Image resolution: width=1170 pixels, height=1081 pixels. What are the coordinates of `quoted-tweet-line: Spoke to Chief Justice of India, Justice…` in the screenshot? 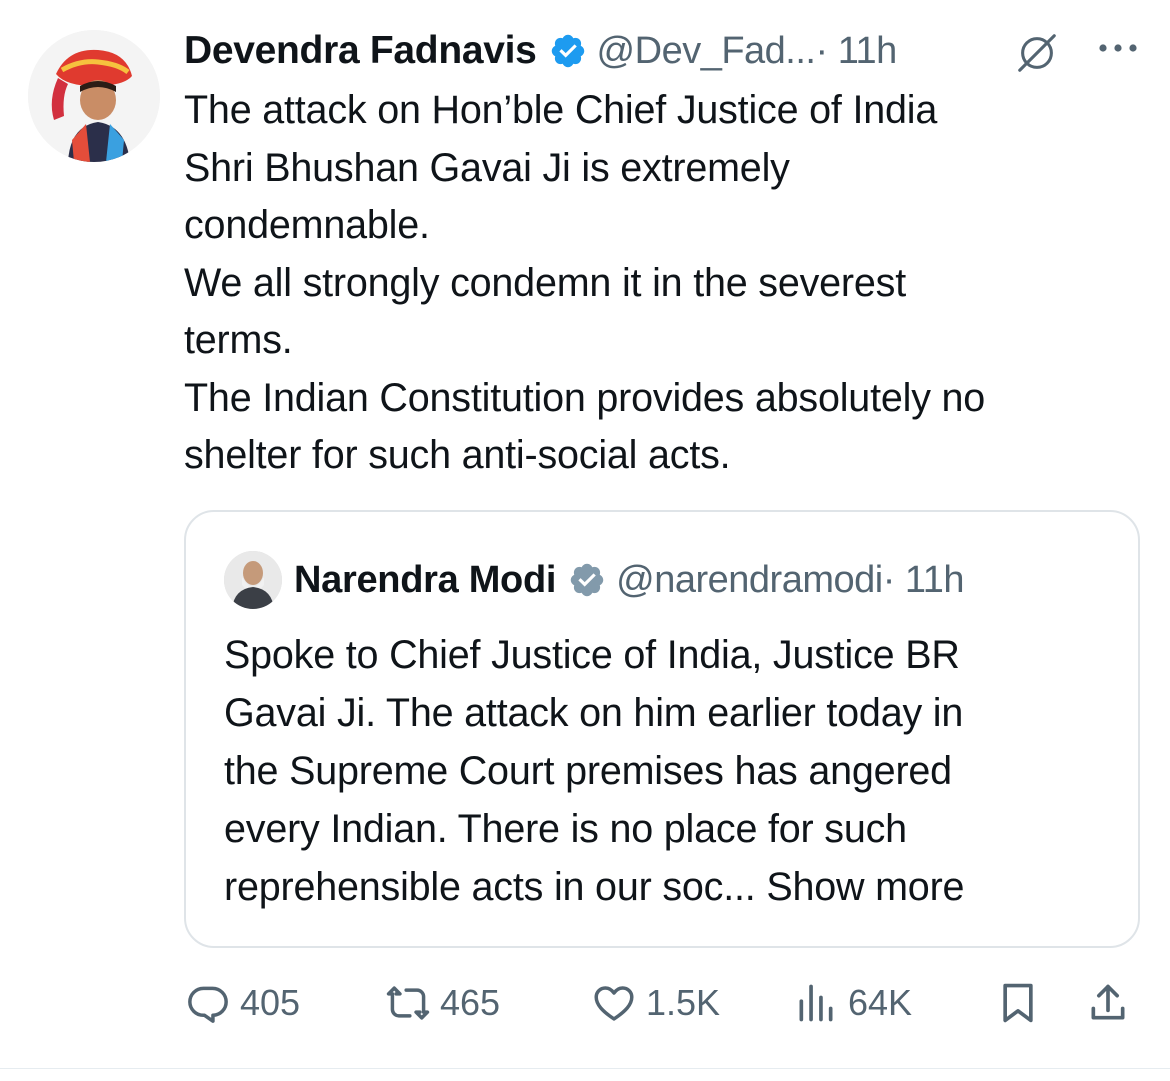 It's located at (592, 655).